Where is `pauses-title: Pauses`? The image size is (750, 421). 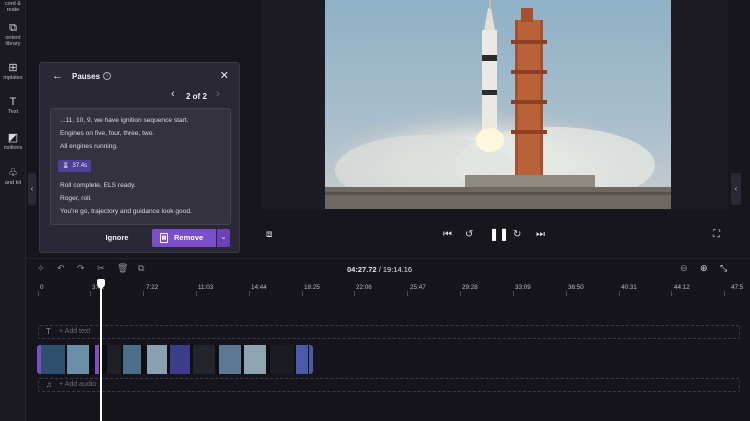 pauses-title: Pauses is located at coordinates (86, 76).